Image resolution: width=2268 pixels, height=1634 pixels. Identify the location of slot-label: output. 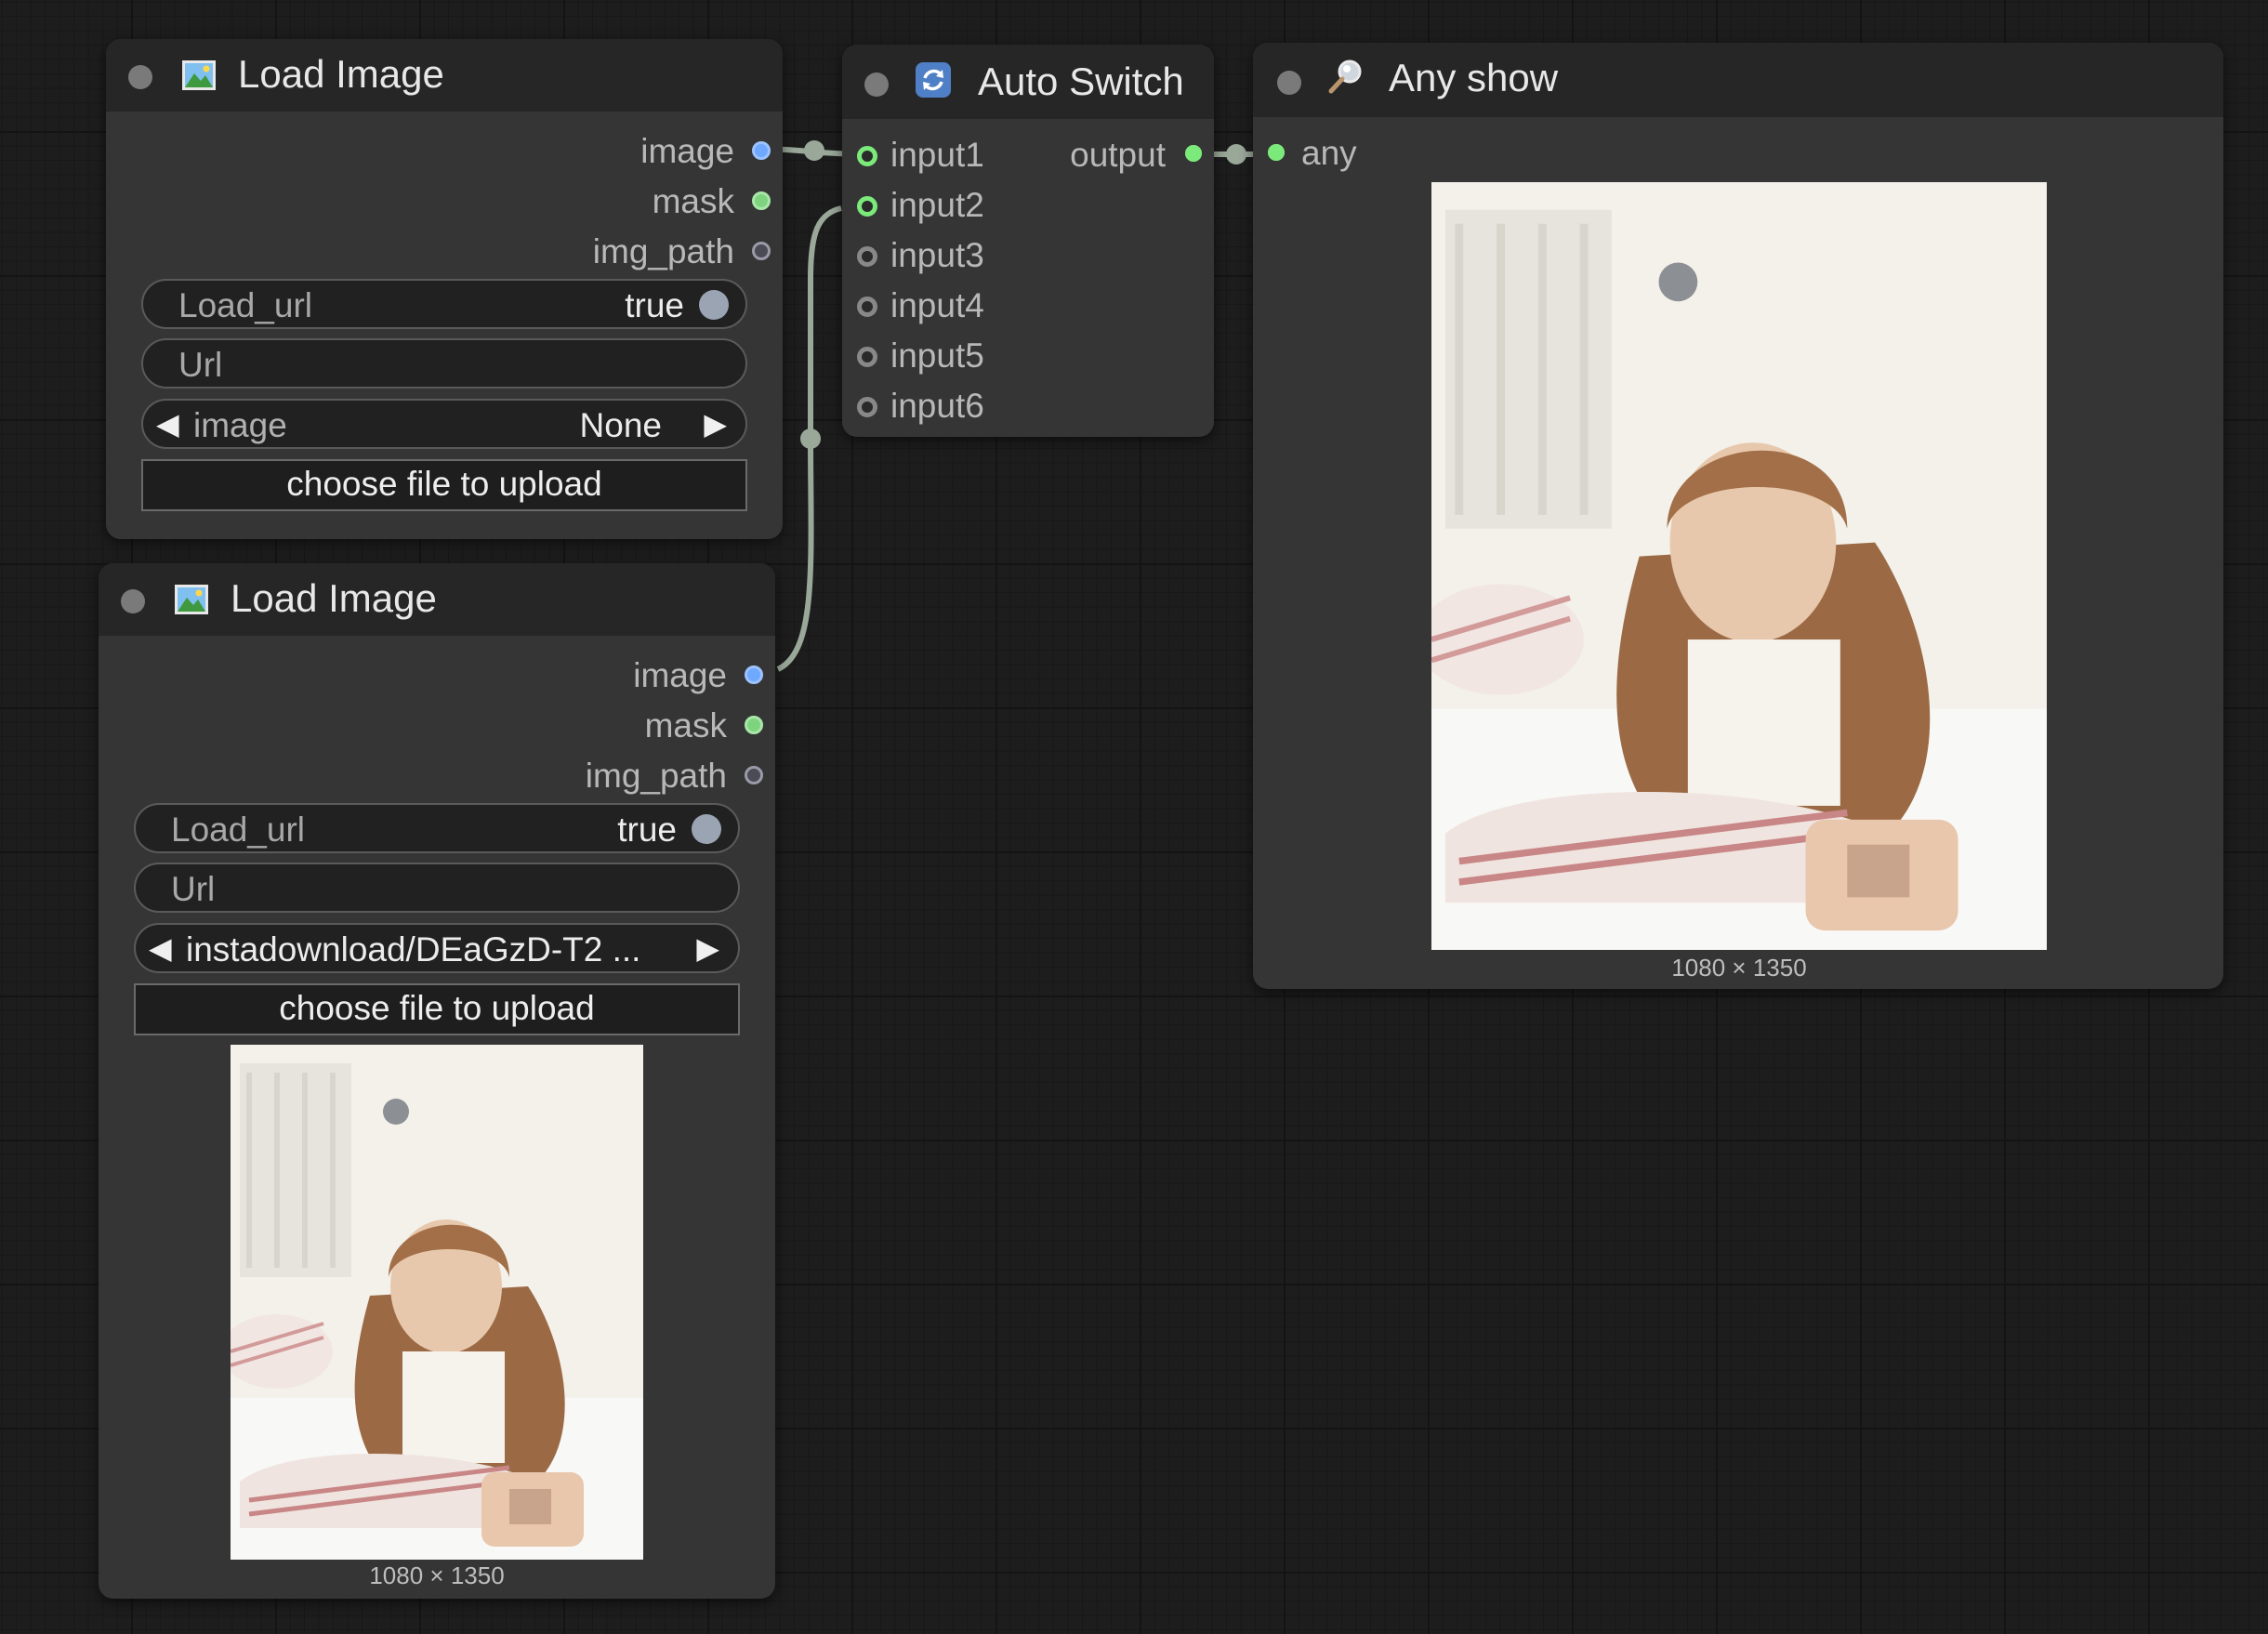
(1118, 155).